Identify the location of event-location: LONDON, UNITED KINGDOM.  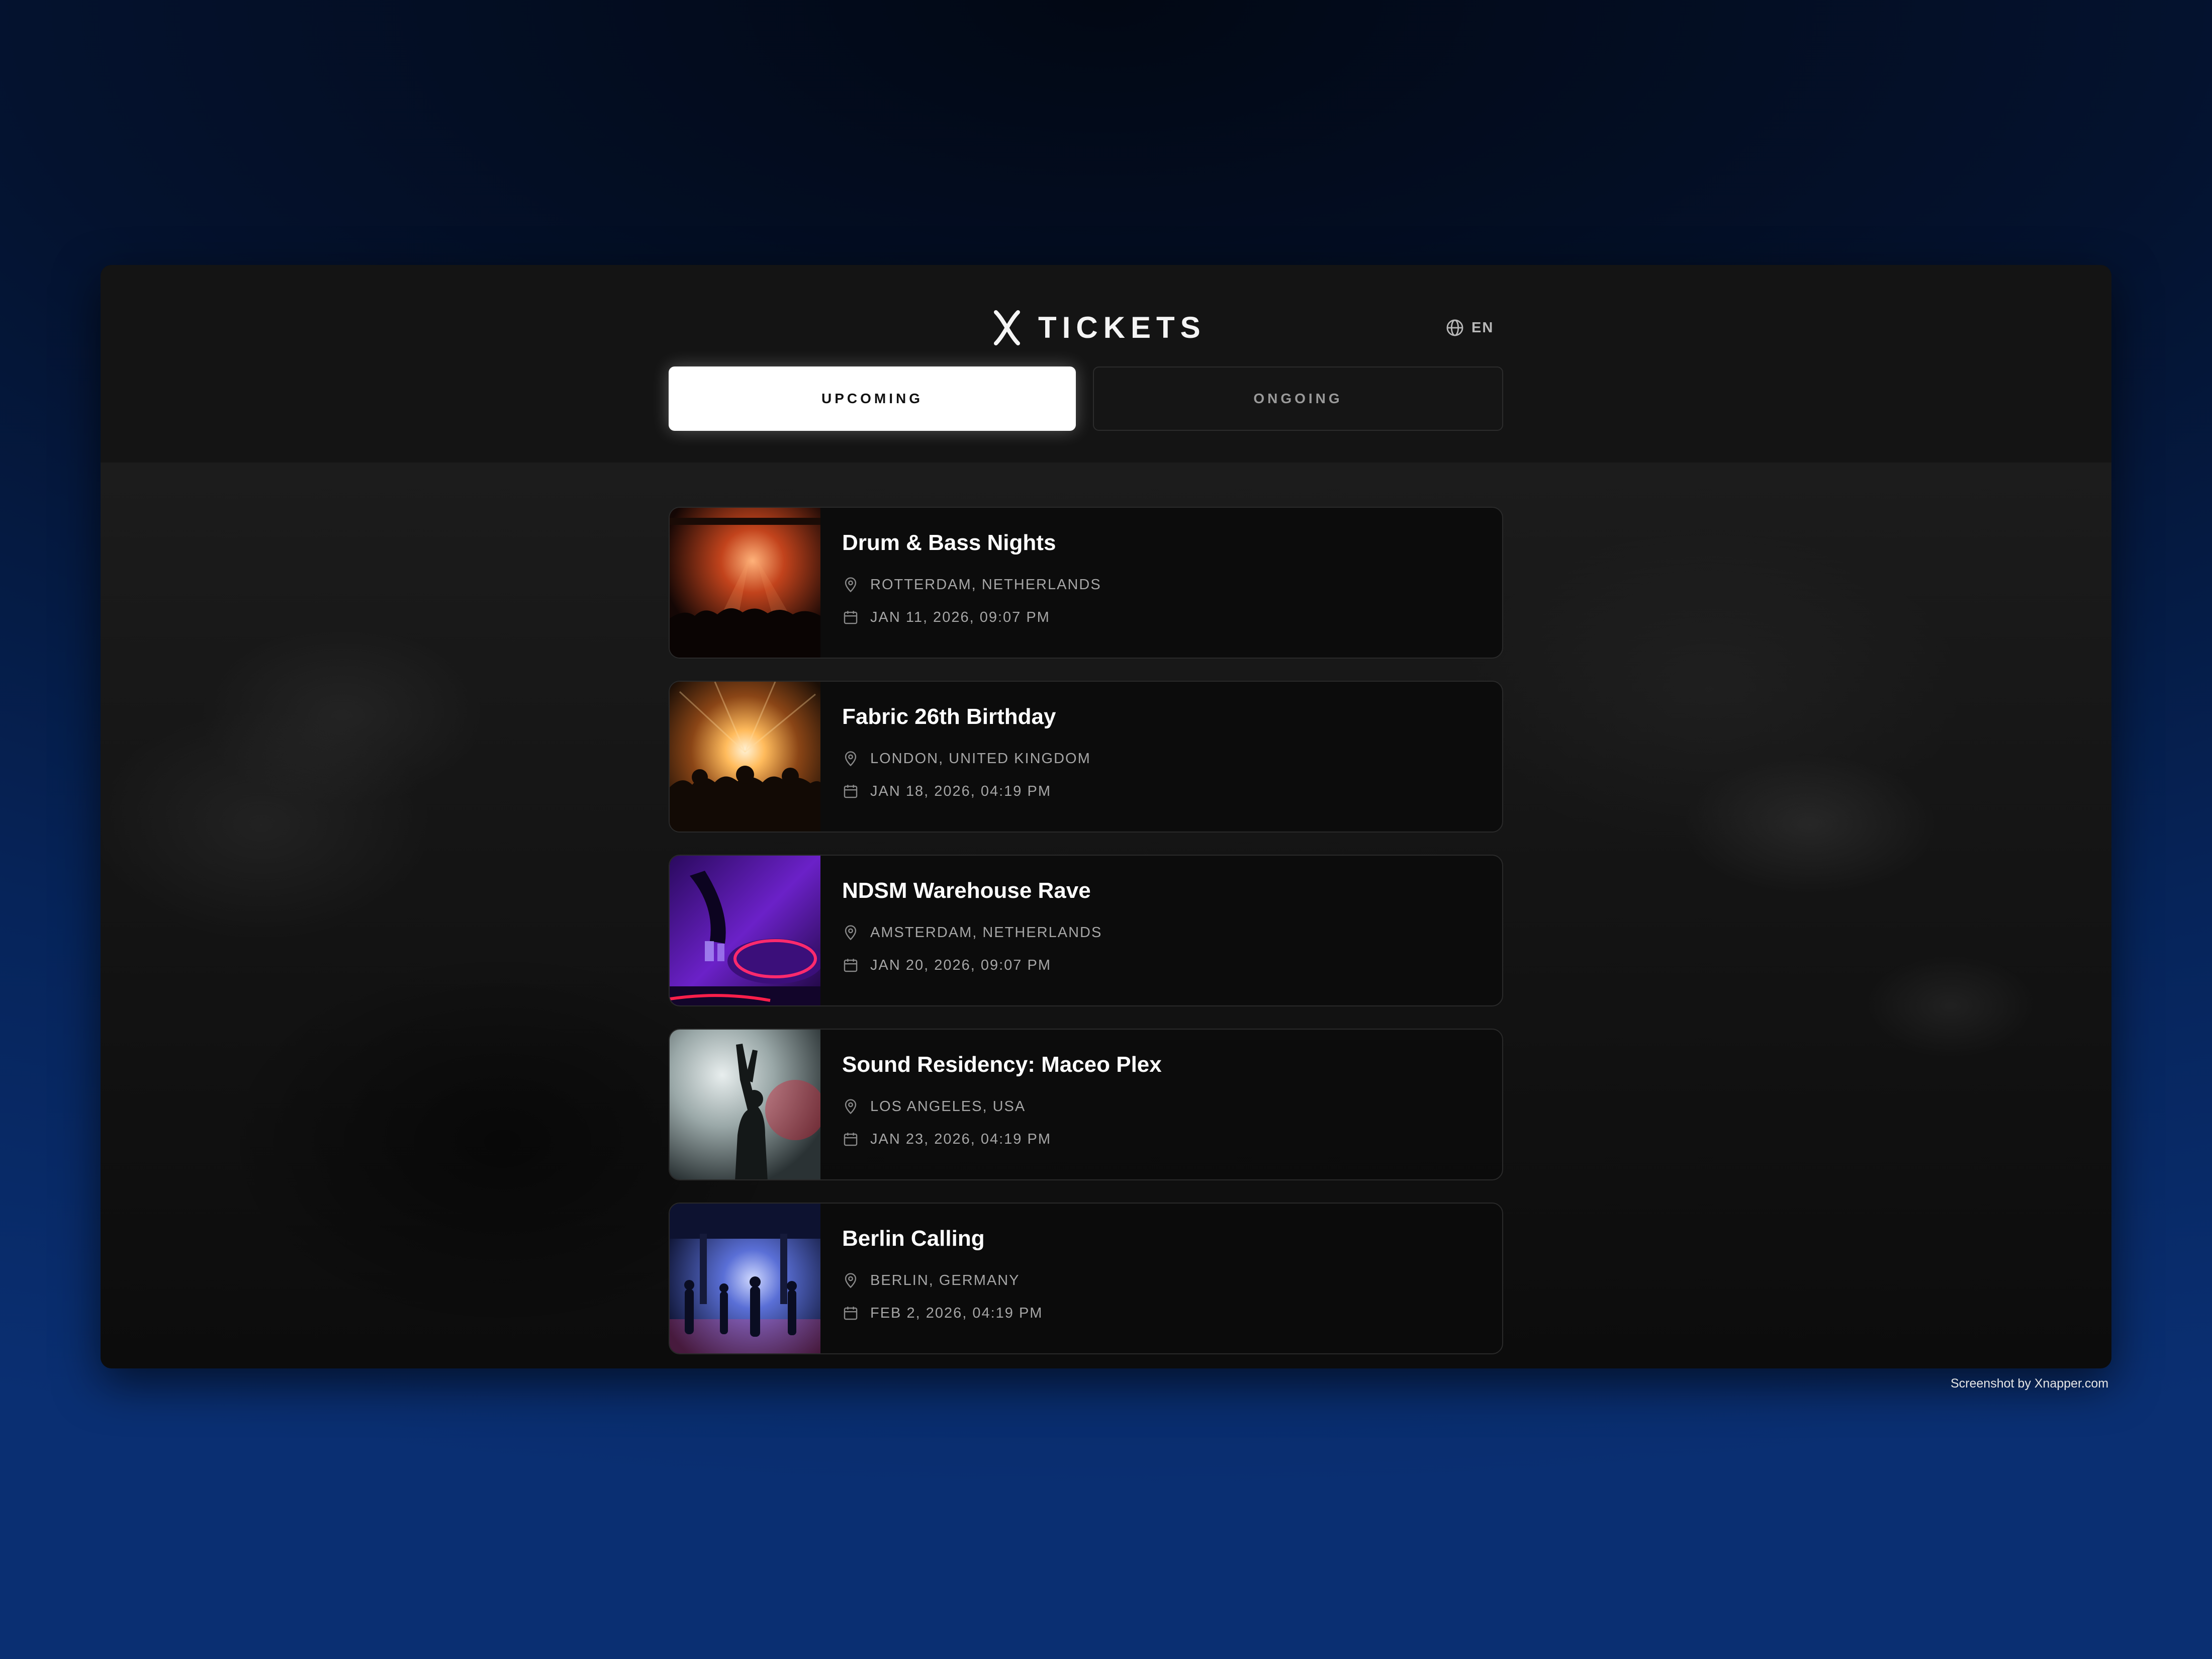
(966, 759).